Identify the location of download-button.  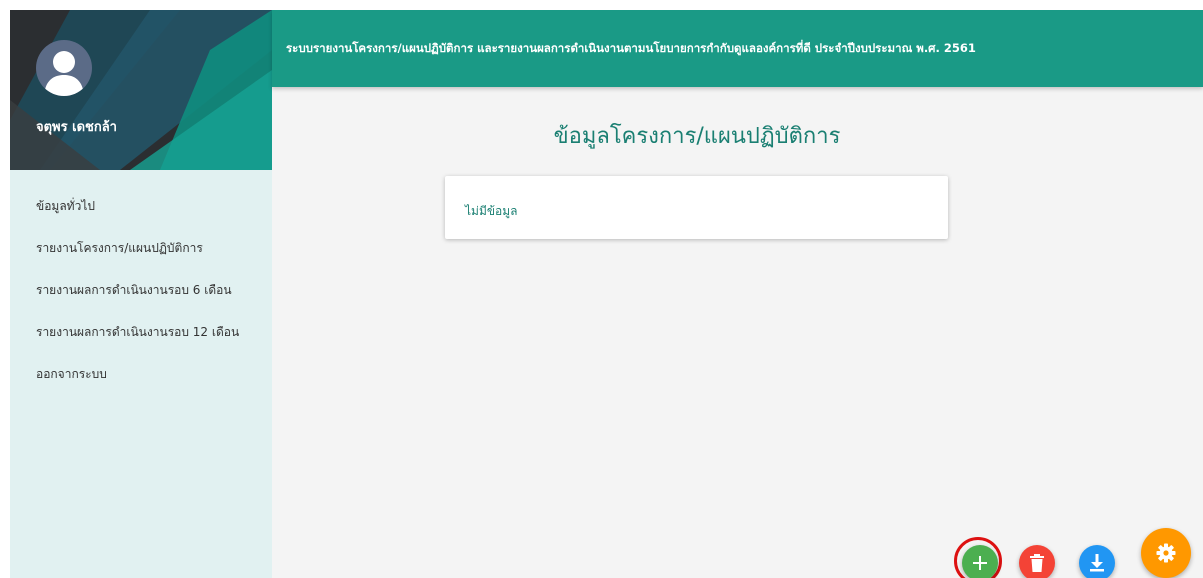
(1097, 561).